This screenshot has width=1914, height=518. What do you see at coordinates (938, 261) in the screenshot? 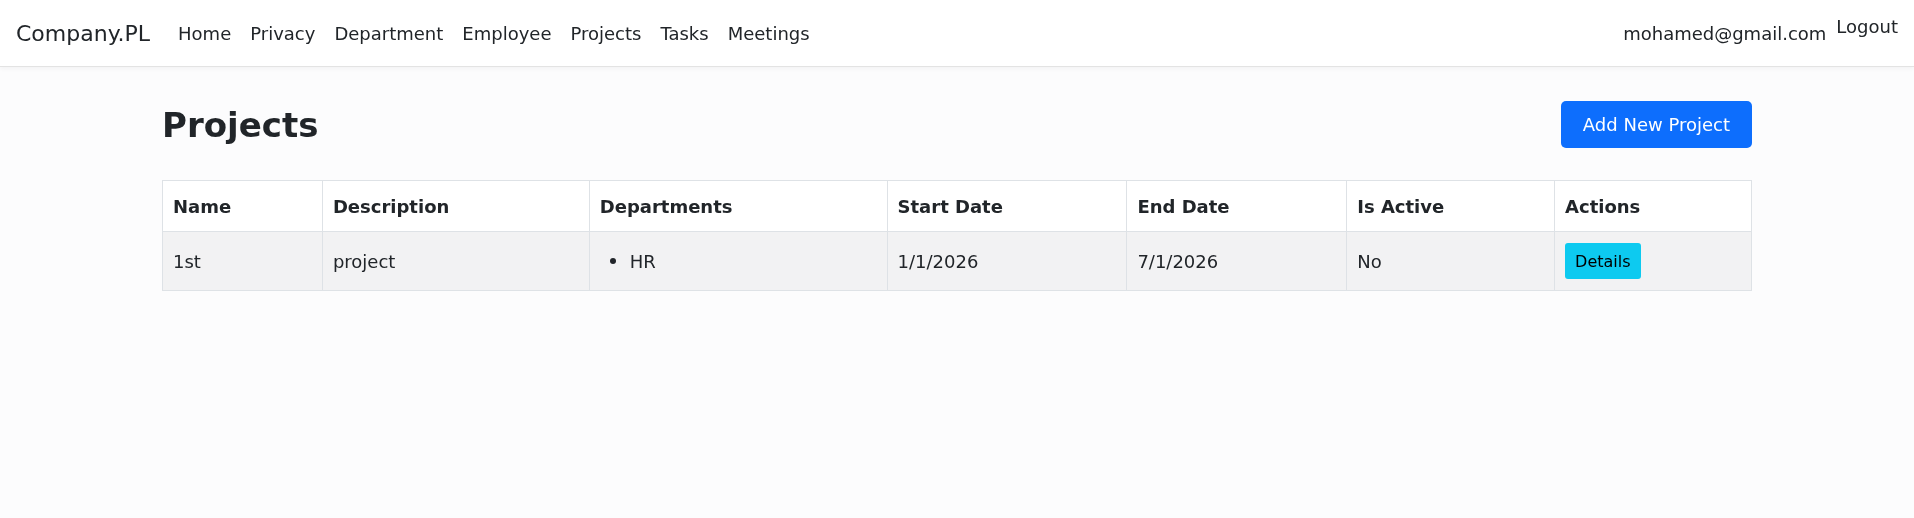
I see `table-cell: 1/1/2026` at bounding box center [938, 261].